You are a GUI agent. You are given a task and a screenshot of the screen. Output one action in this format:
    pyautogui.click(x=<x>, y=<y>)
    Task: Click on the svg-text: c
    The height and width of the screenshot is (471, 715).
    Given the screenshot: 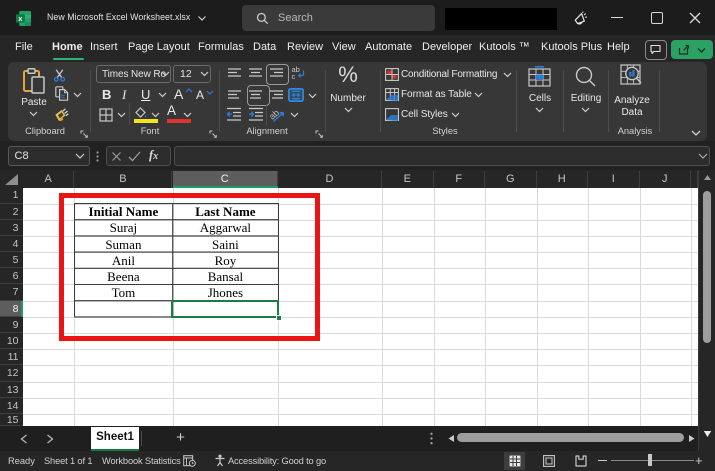 What is the action you would take?
    pyautogui.click(x=294, y=76)
    